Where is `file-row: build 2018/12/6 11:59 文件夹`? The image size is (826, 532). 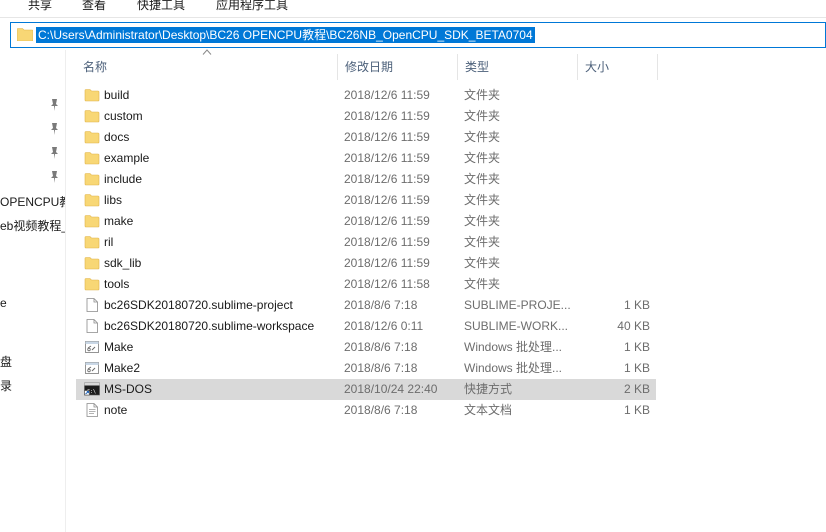 file-row: build 2018/12/6 11:59 文件夹 is located at coordinates (366, 95).